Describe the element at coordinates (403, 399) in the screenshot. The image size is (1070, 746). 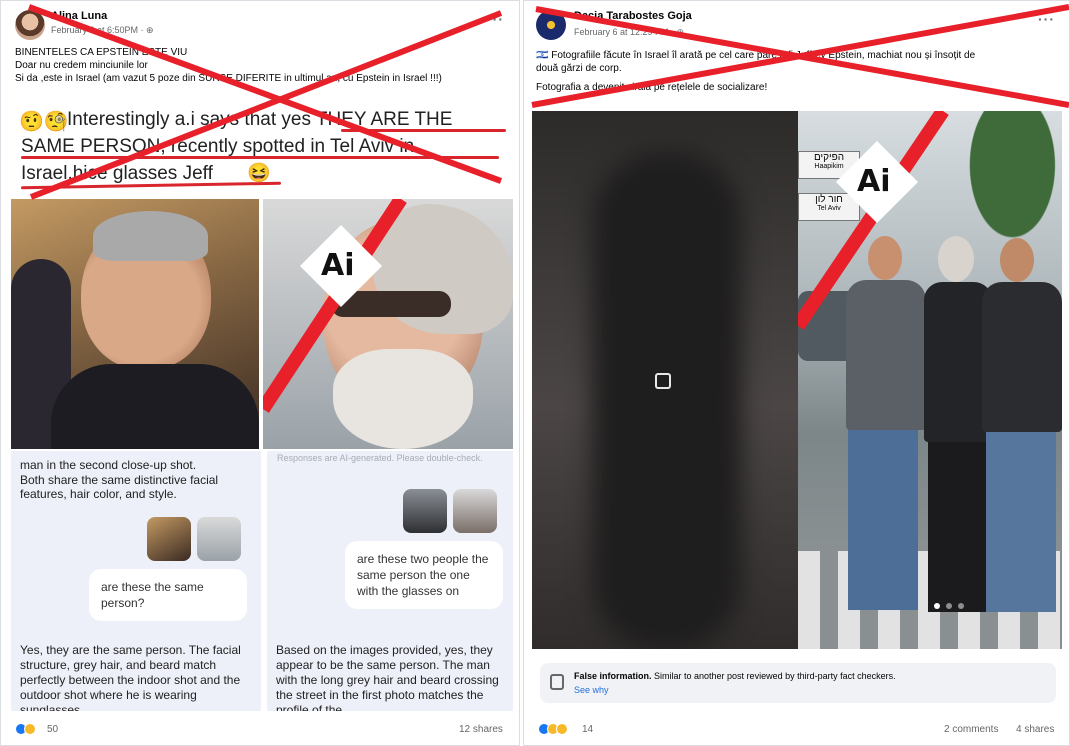
I see `man-beard` at that location.